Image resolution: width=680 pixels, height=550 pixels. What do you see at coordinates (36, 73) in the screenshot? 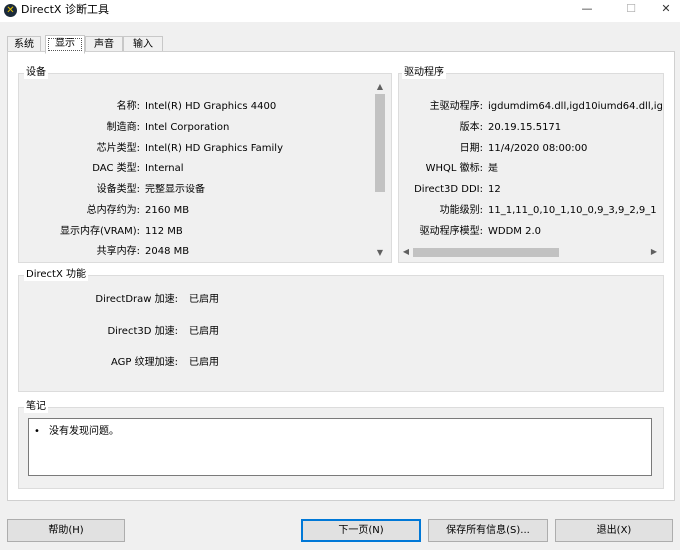
I see `device-group-title: 设备` at bounding box center [36, 73].